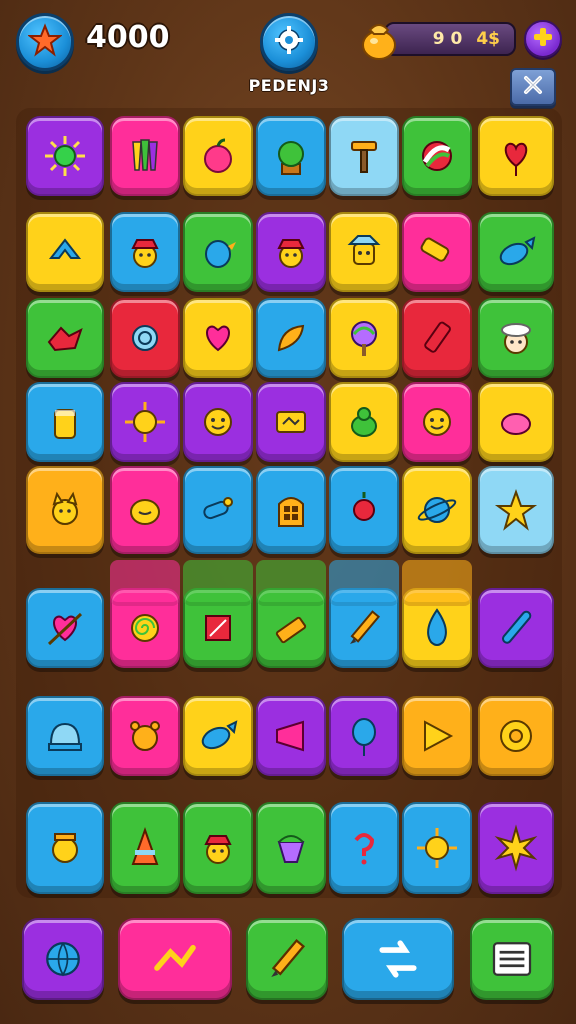 The width and height of the screenshot is (576, 1024). I want to click on balloon-icon, so click(364, 736).